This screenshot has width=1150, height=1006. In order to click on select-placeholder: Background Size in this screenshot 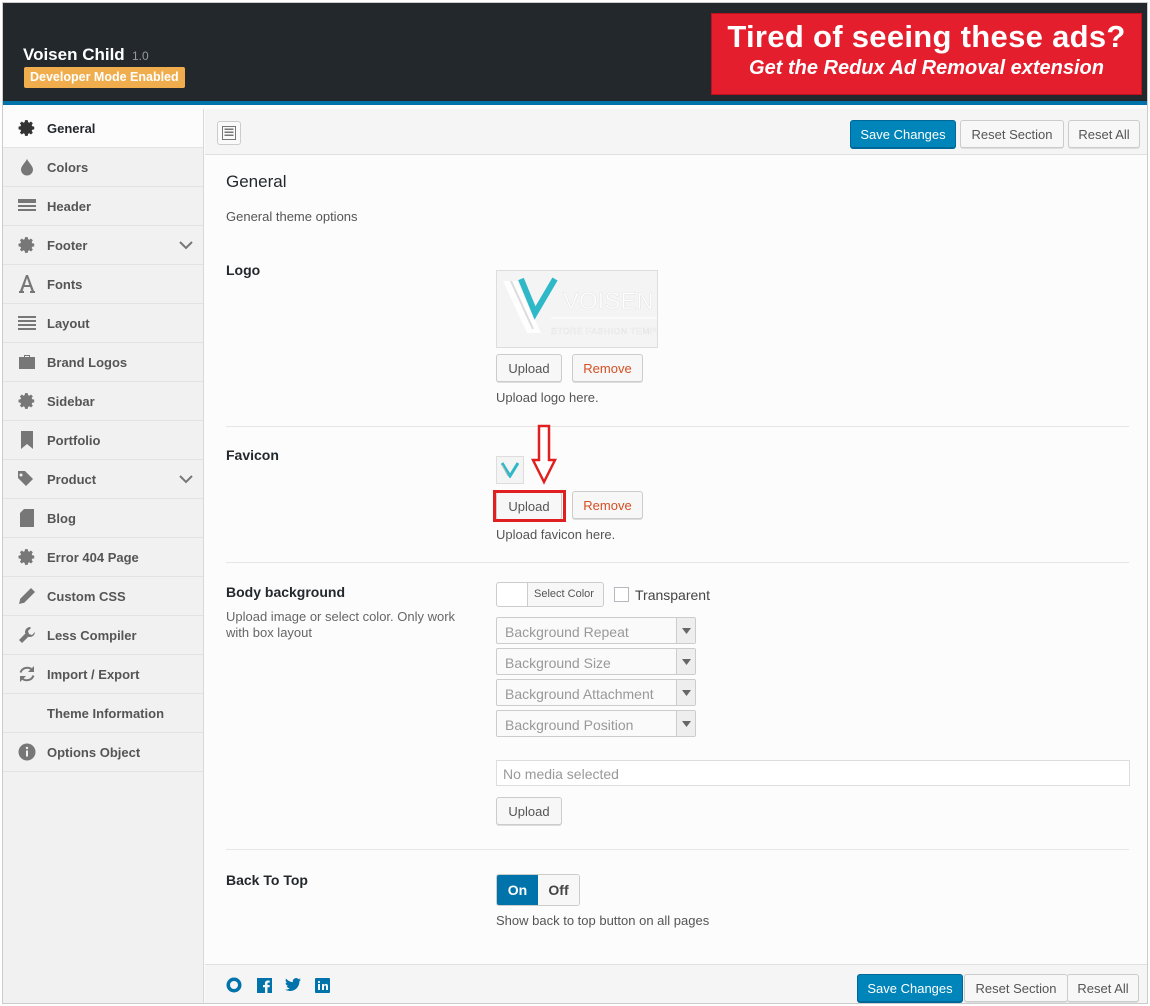, I will do `click(558, 663)`.